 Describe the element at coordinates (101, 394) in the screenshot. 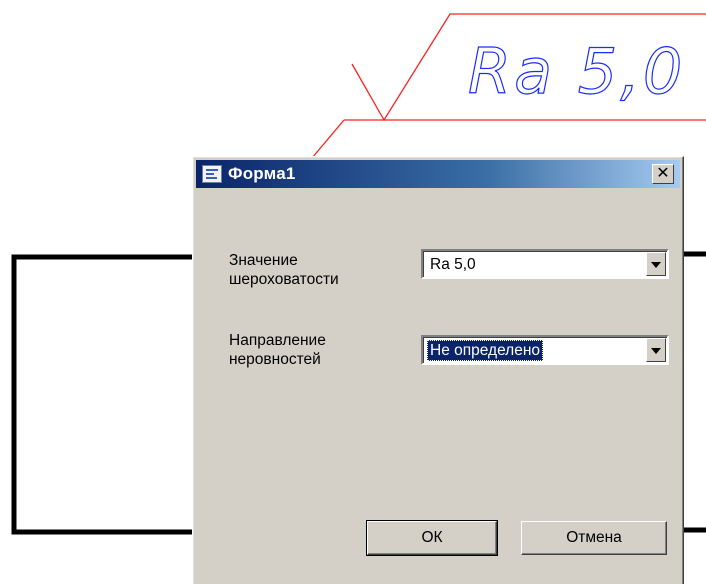

I see `part-outline-left` at that location.